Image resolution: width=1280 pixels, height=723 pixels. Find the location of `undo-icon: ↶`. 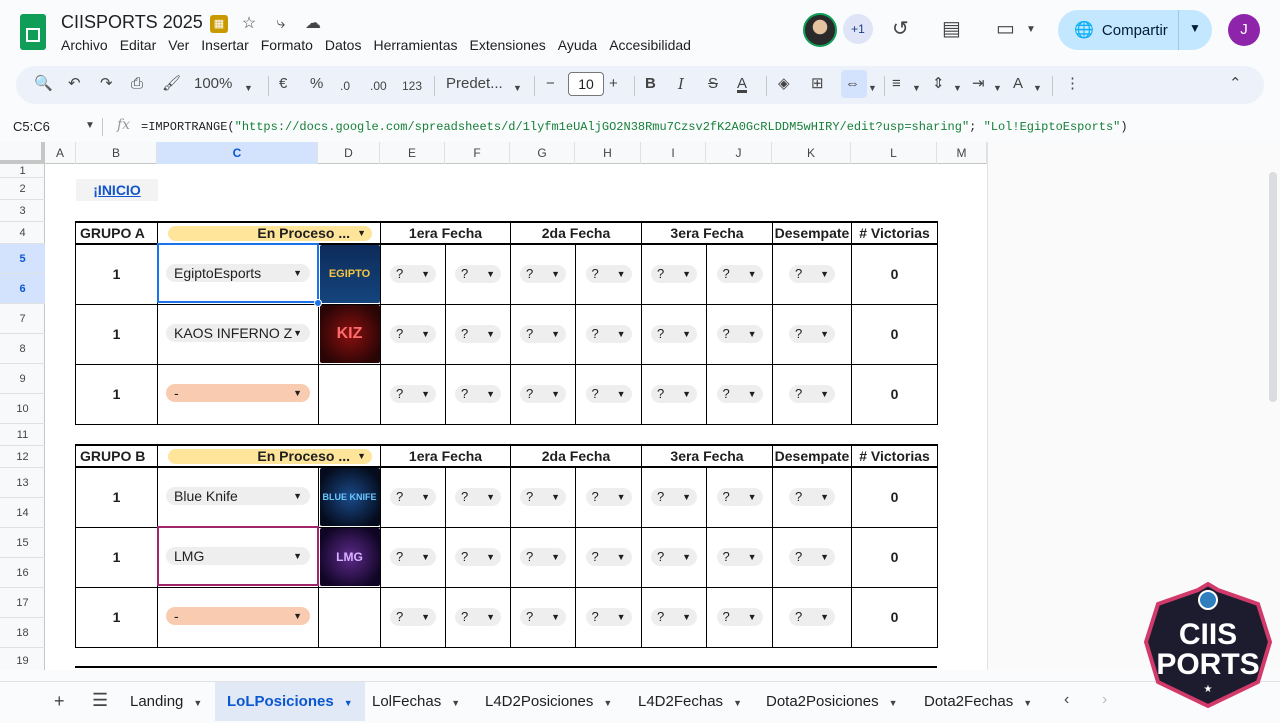

undo-icon: ↶ is located at coordinates (74, 84).